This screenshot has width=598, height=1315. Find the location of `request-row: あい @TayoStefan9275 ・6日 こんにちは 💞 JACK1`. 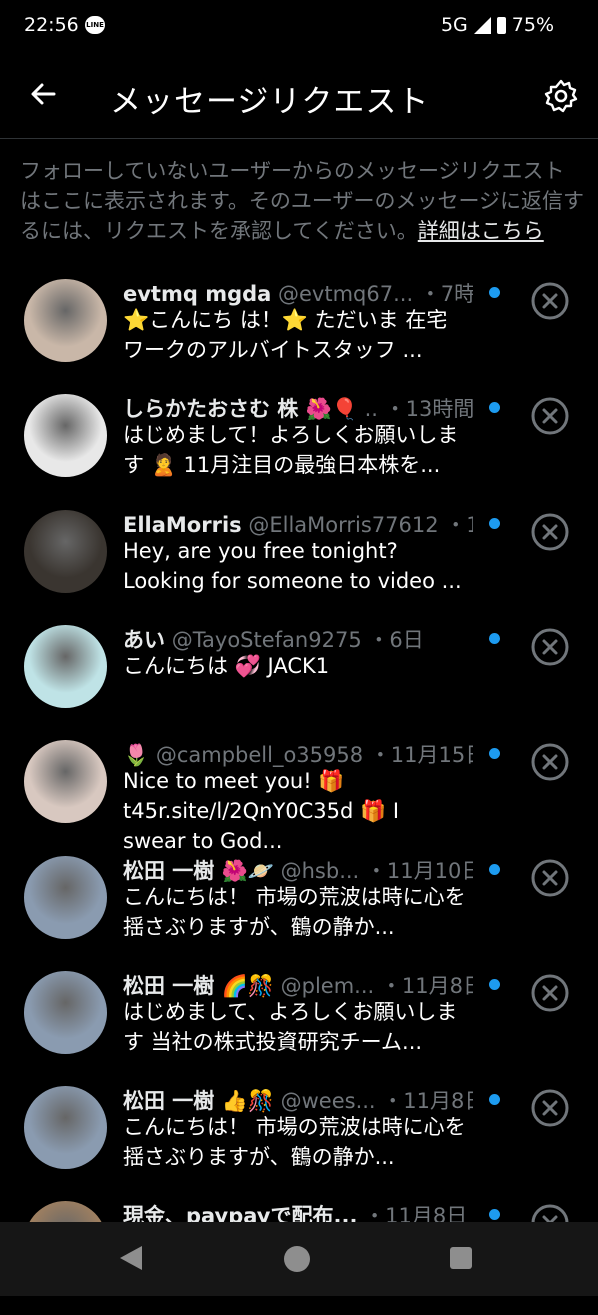

request-row: あい @TayoStefan9275 ・6日 こんにちは 💞 JACK1 is located at coordinates (299, 681).